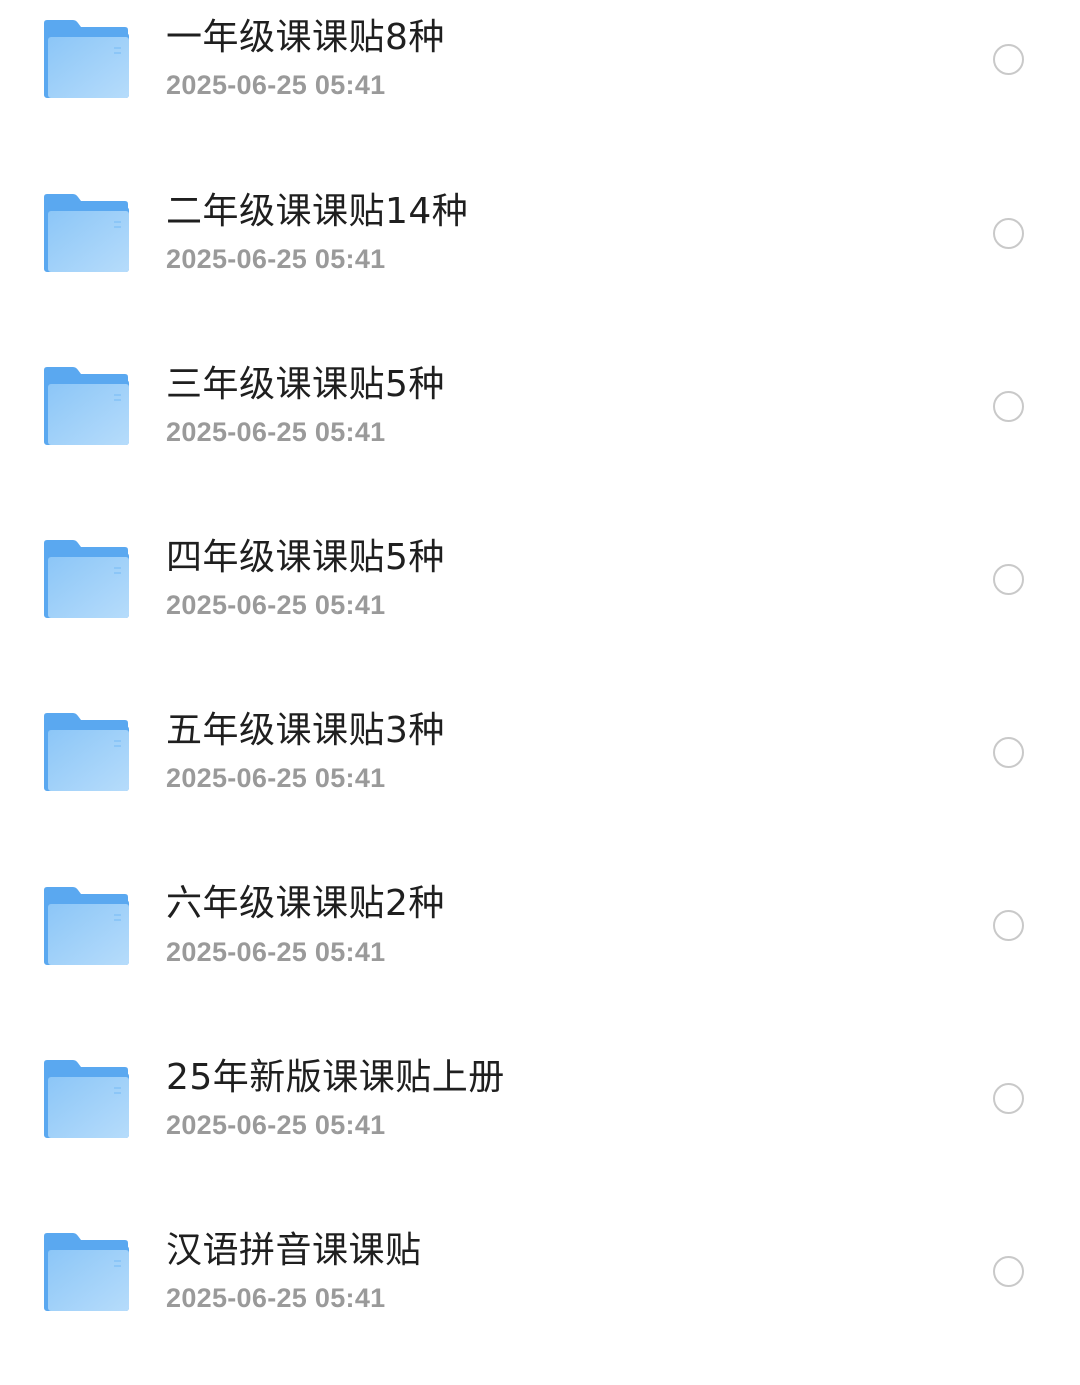  I want to click on folder-name: 二年级课课贴14种, so click(317, 211).